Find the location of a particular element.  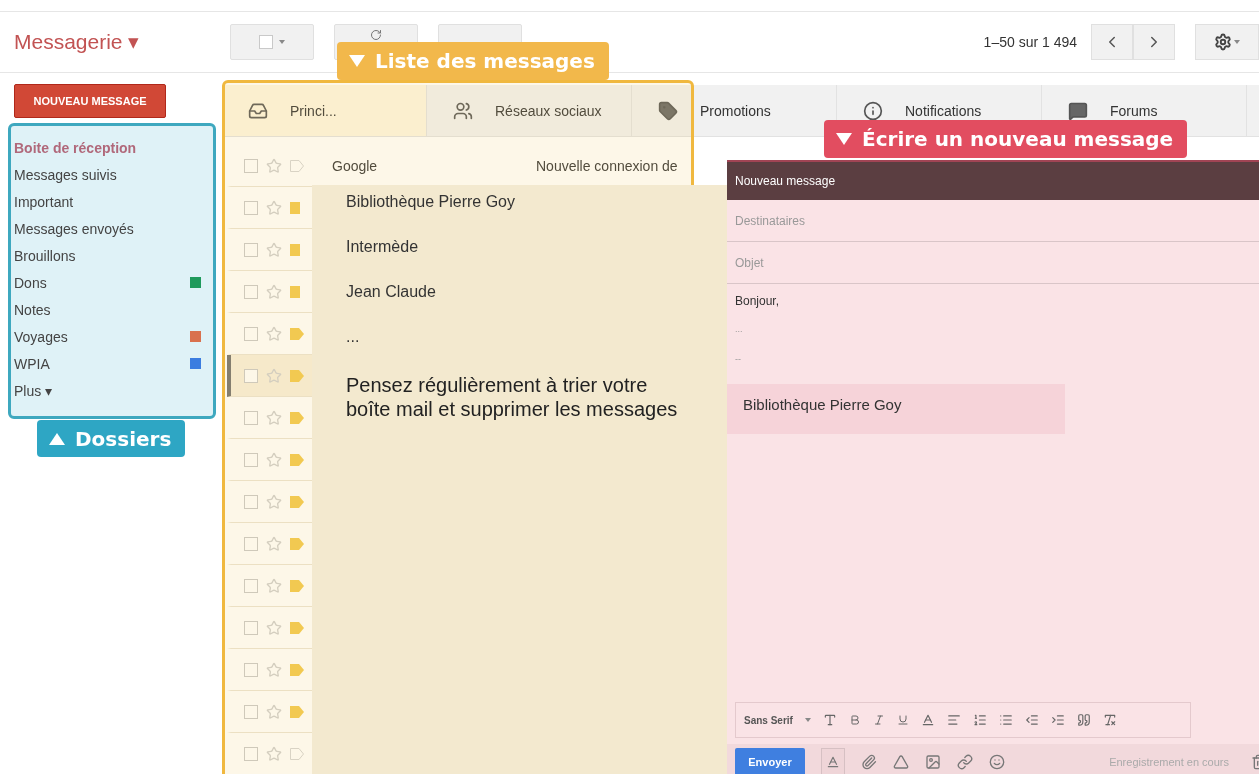

sender-text: Intermède is located at coordinates (383, 247).